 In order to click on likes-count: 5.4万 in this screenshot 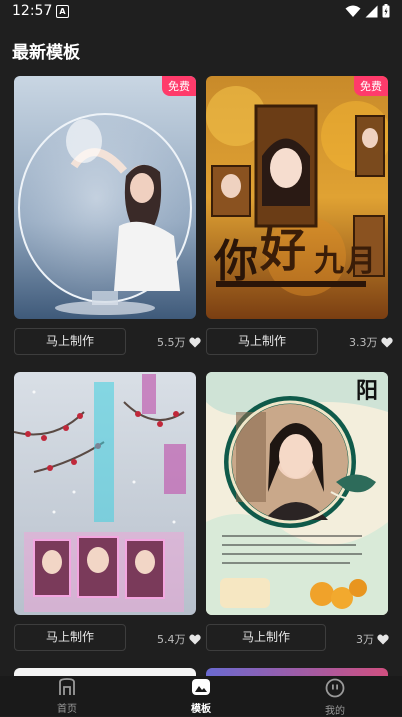, I will do `click(179, 639)`.